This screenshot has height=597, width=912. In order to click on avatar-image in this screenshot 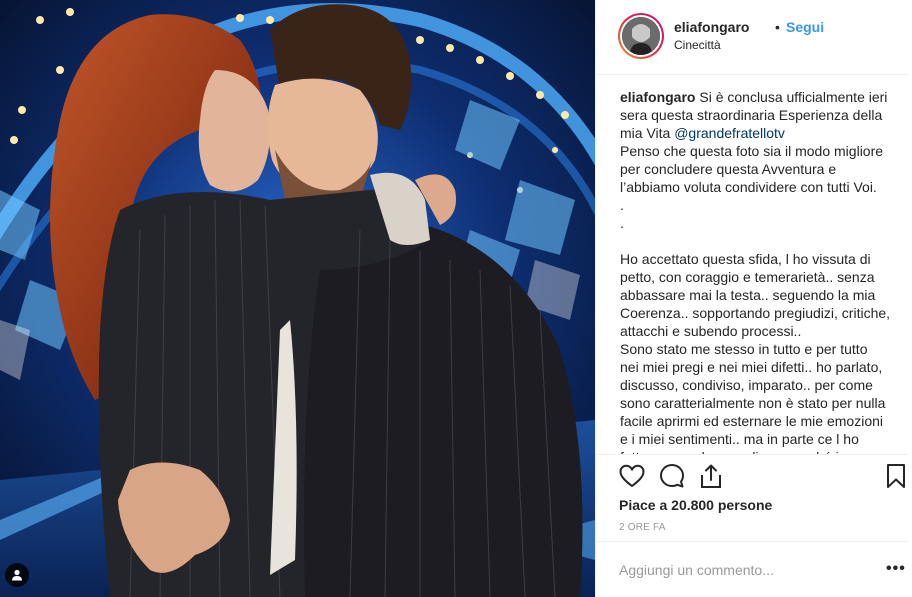, I will do `click(641, 36)`.